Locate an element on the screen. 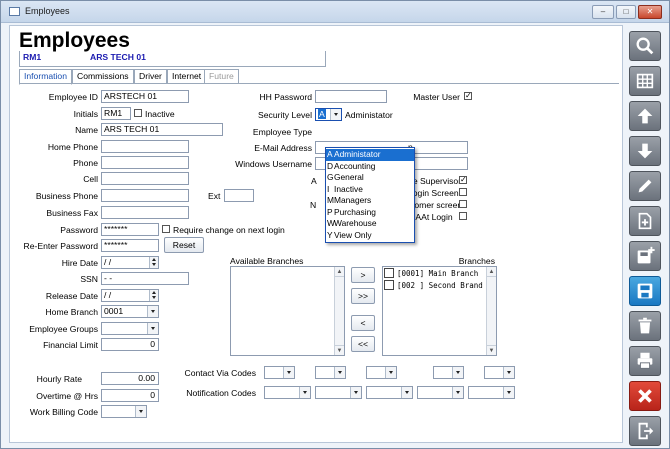  security-option: I Inactive is located at coordinates (370, 190).